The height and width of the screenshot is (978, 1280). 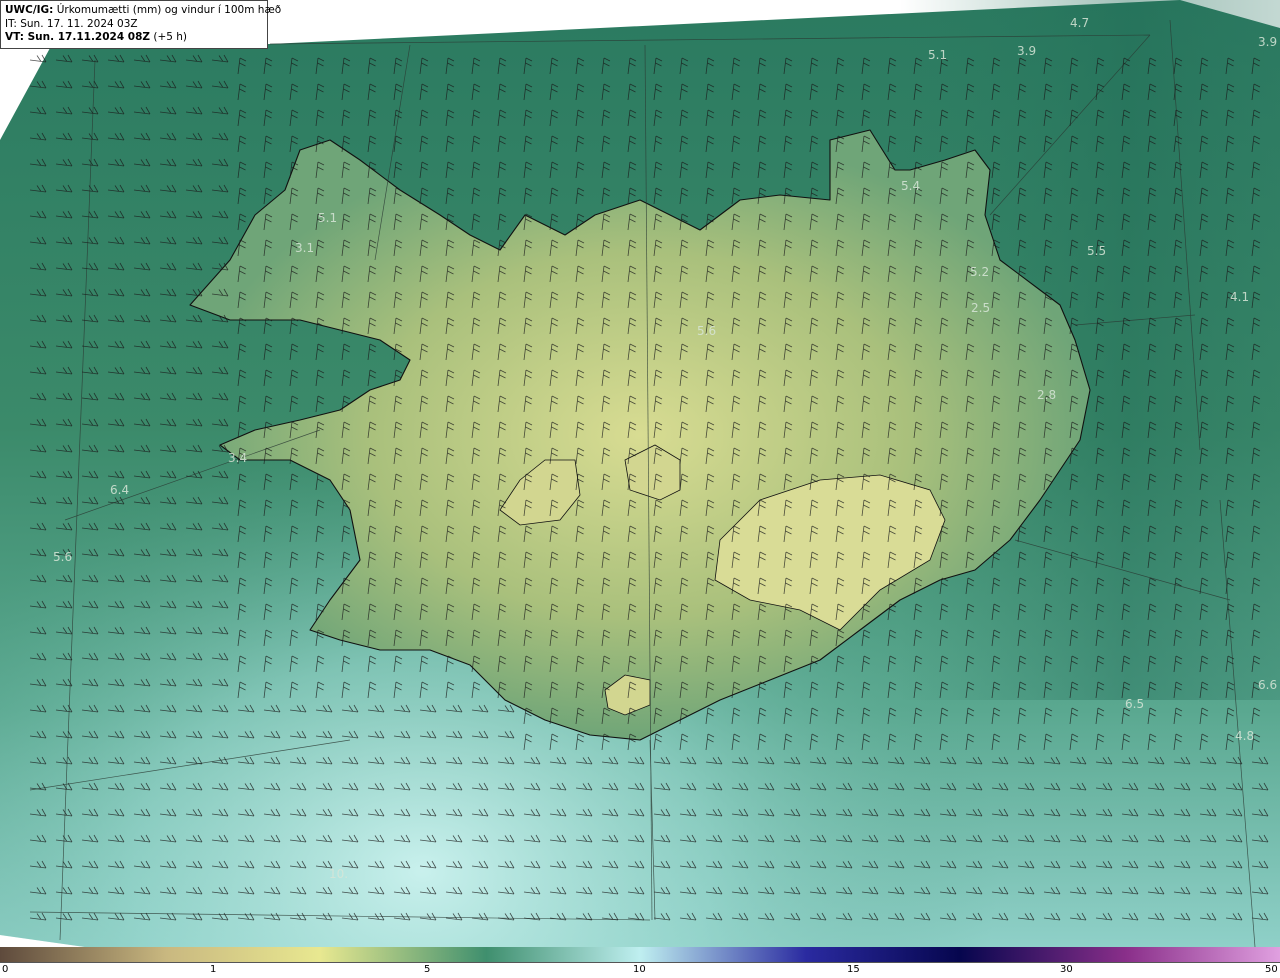 I want to click on value-label: 3.4, so click(x=238, y=458).